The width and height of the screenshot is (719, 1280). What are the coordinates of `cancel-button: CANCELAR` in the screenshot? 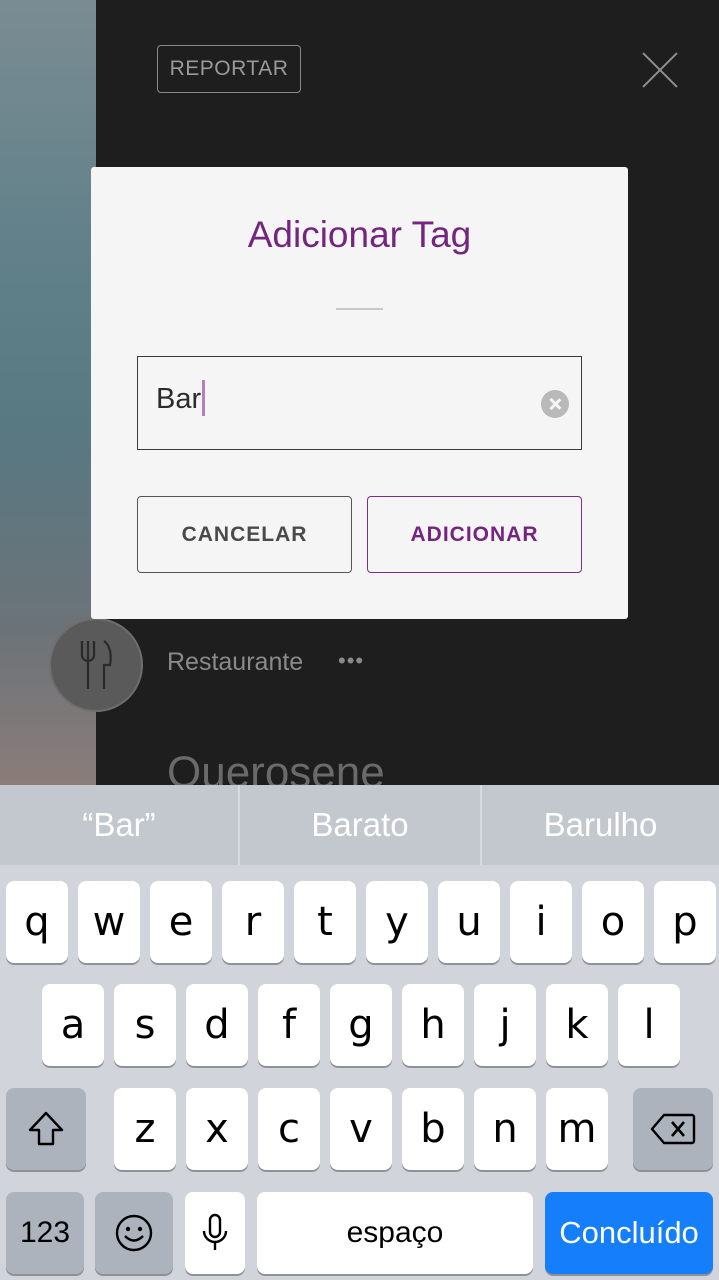 It's located at (244, 534).